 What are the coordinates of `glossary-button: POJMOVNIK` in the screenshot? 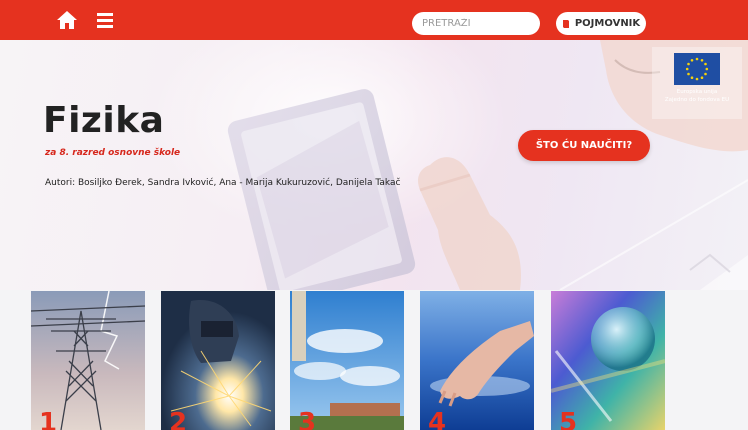 It's located at (601, 23).